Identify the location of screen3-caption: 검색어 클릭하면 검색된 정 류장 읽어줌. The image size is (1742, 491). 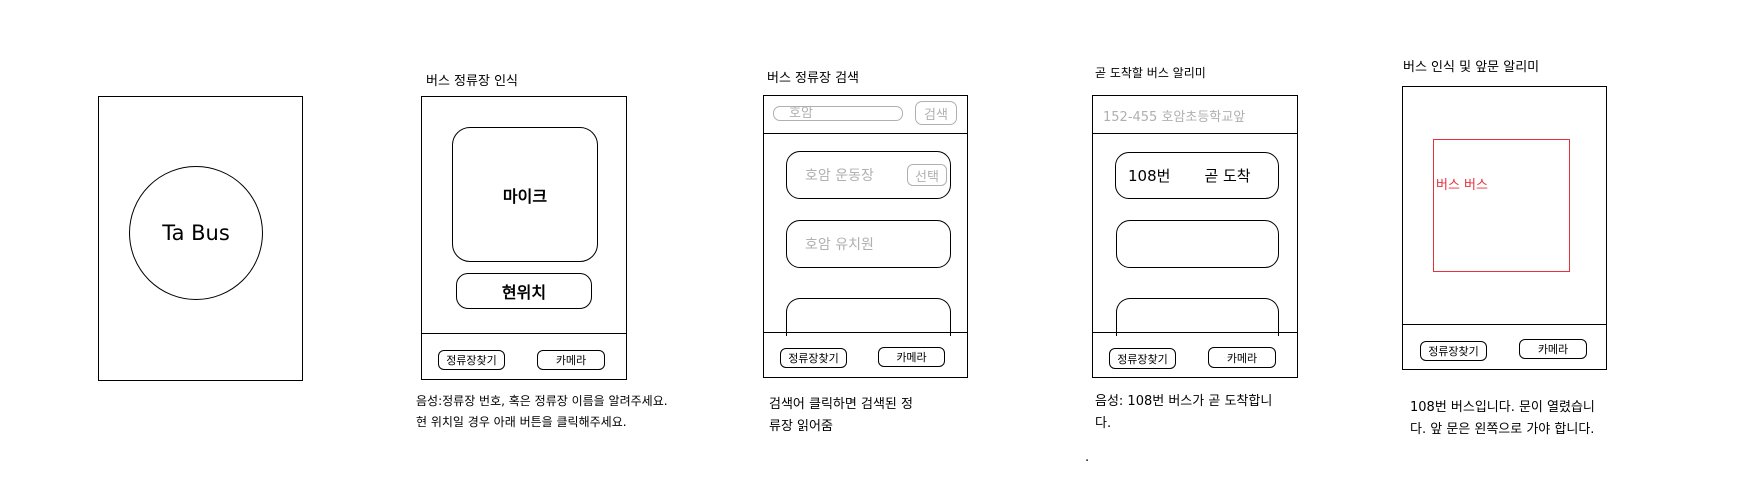
(841, 416).